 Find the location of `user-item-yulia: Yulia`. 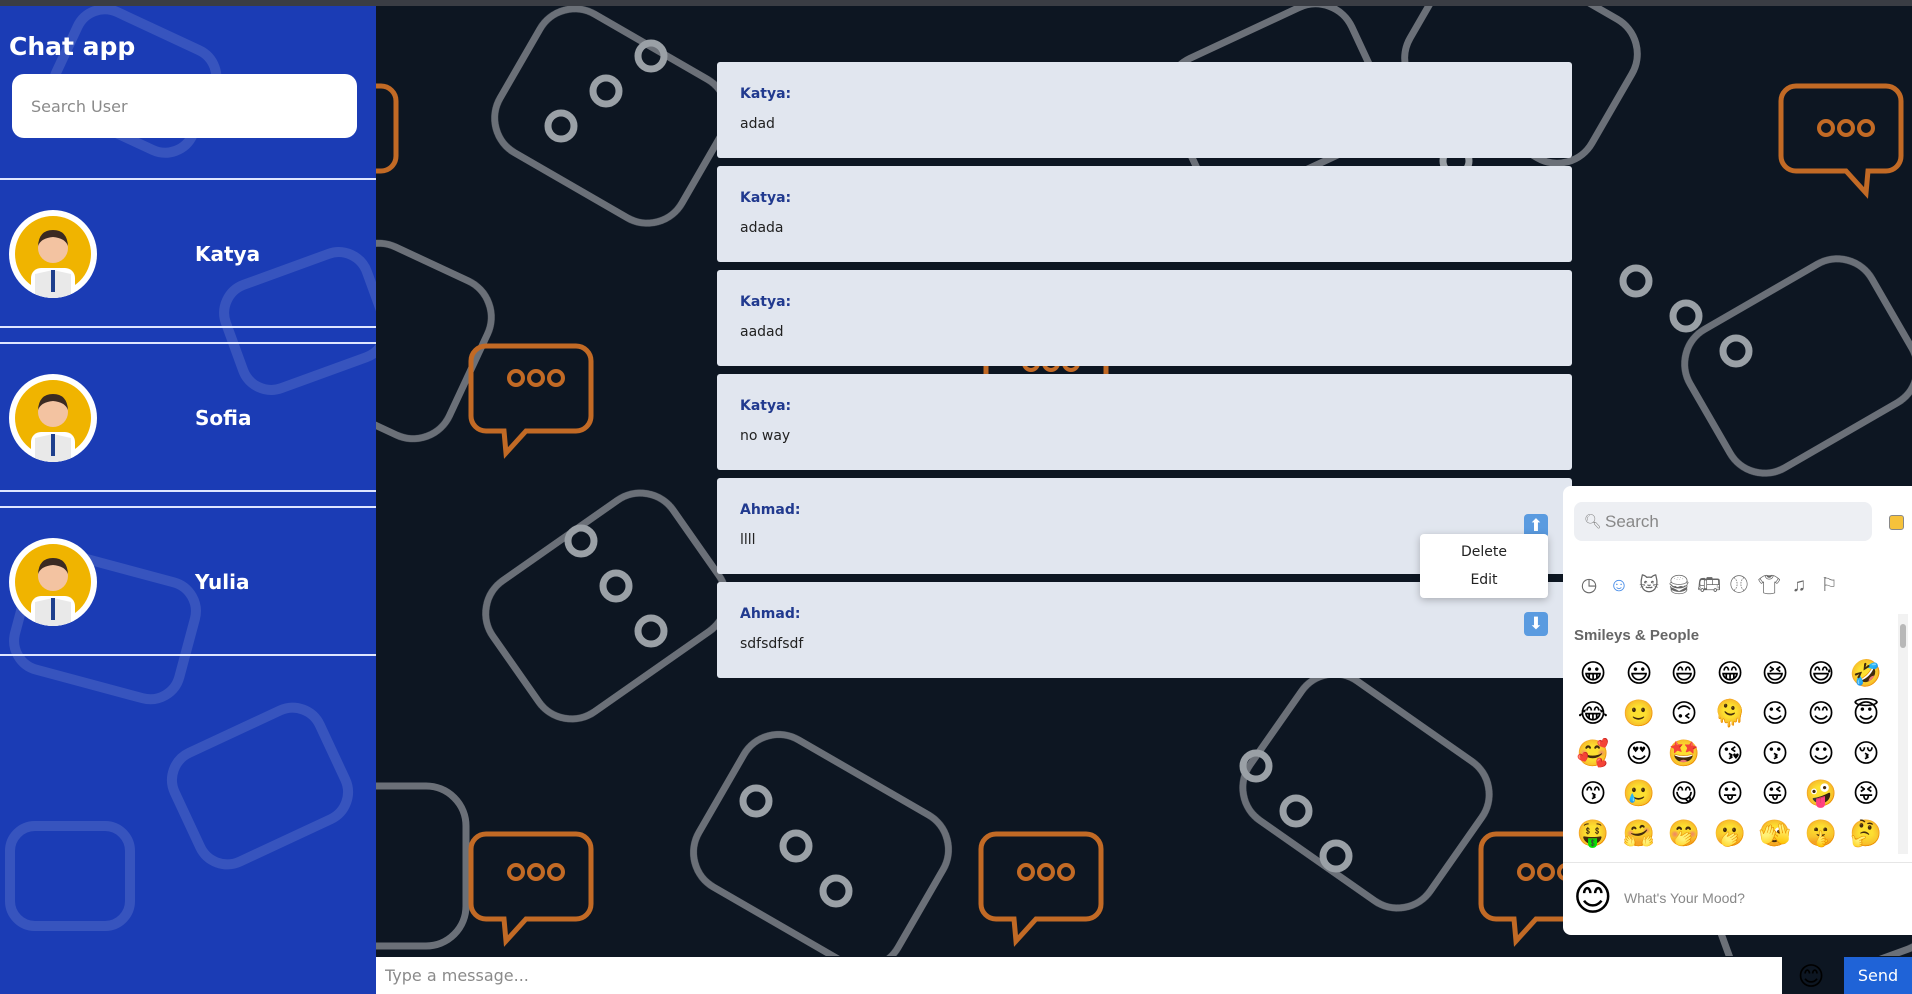

user-item-yulia: Yulia is located at coordinates (188, 581).